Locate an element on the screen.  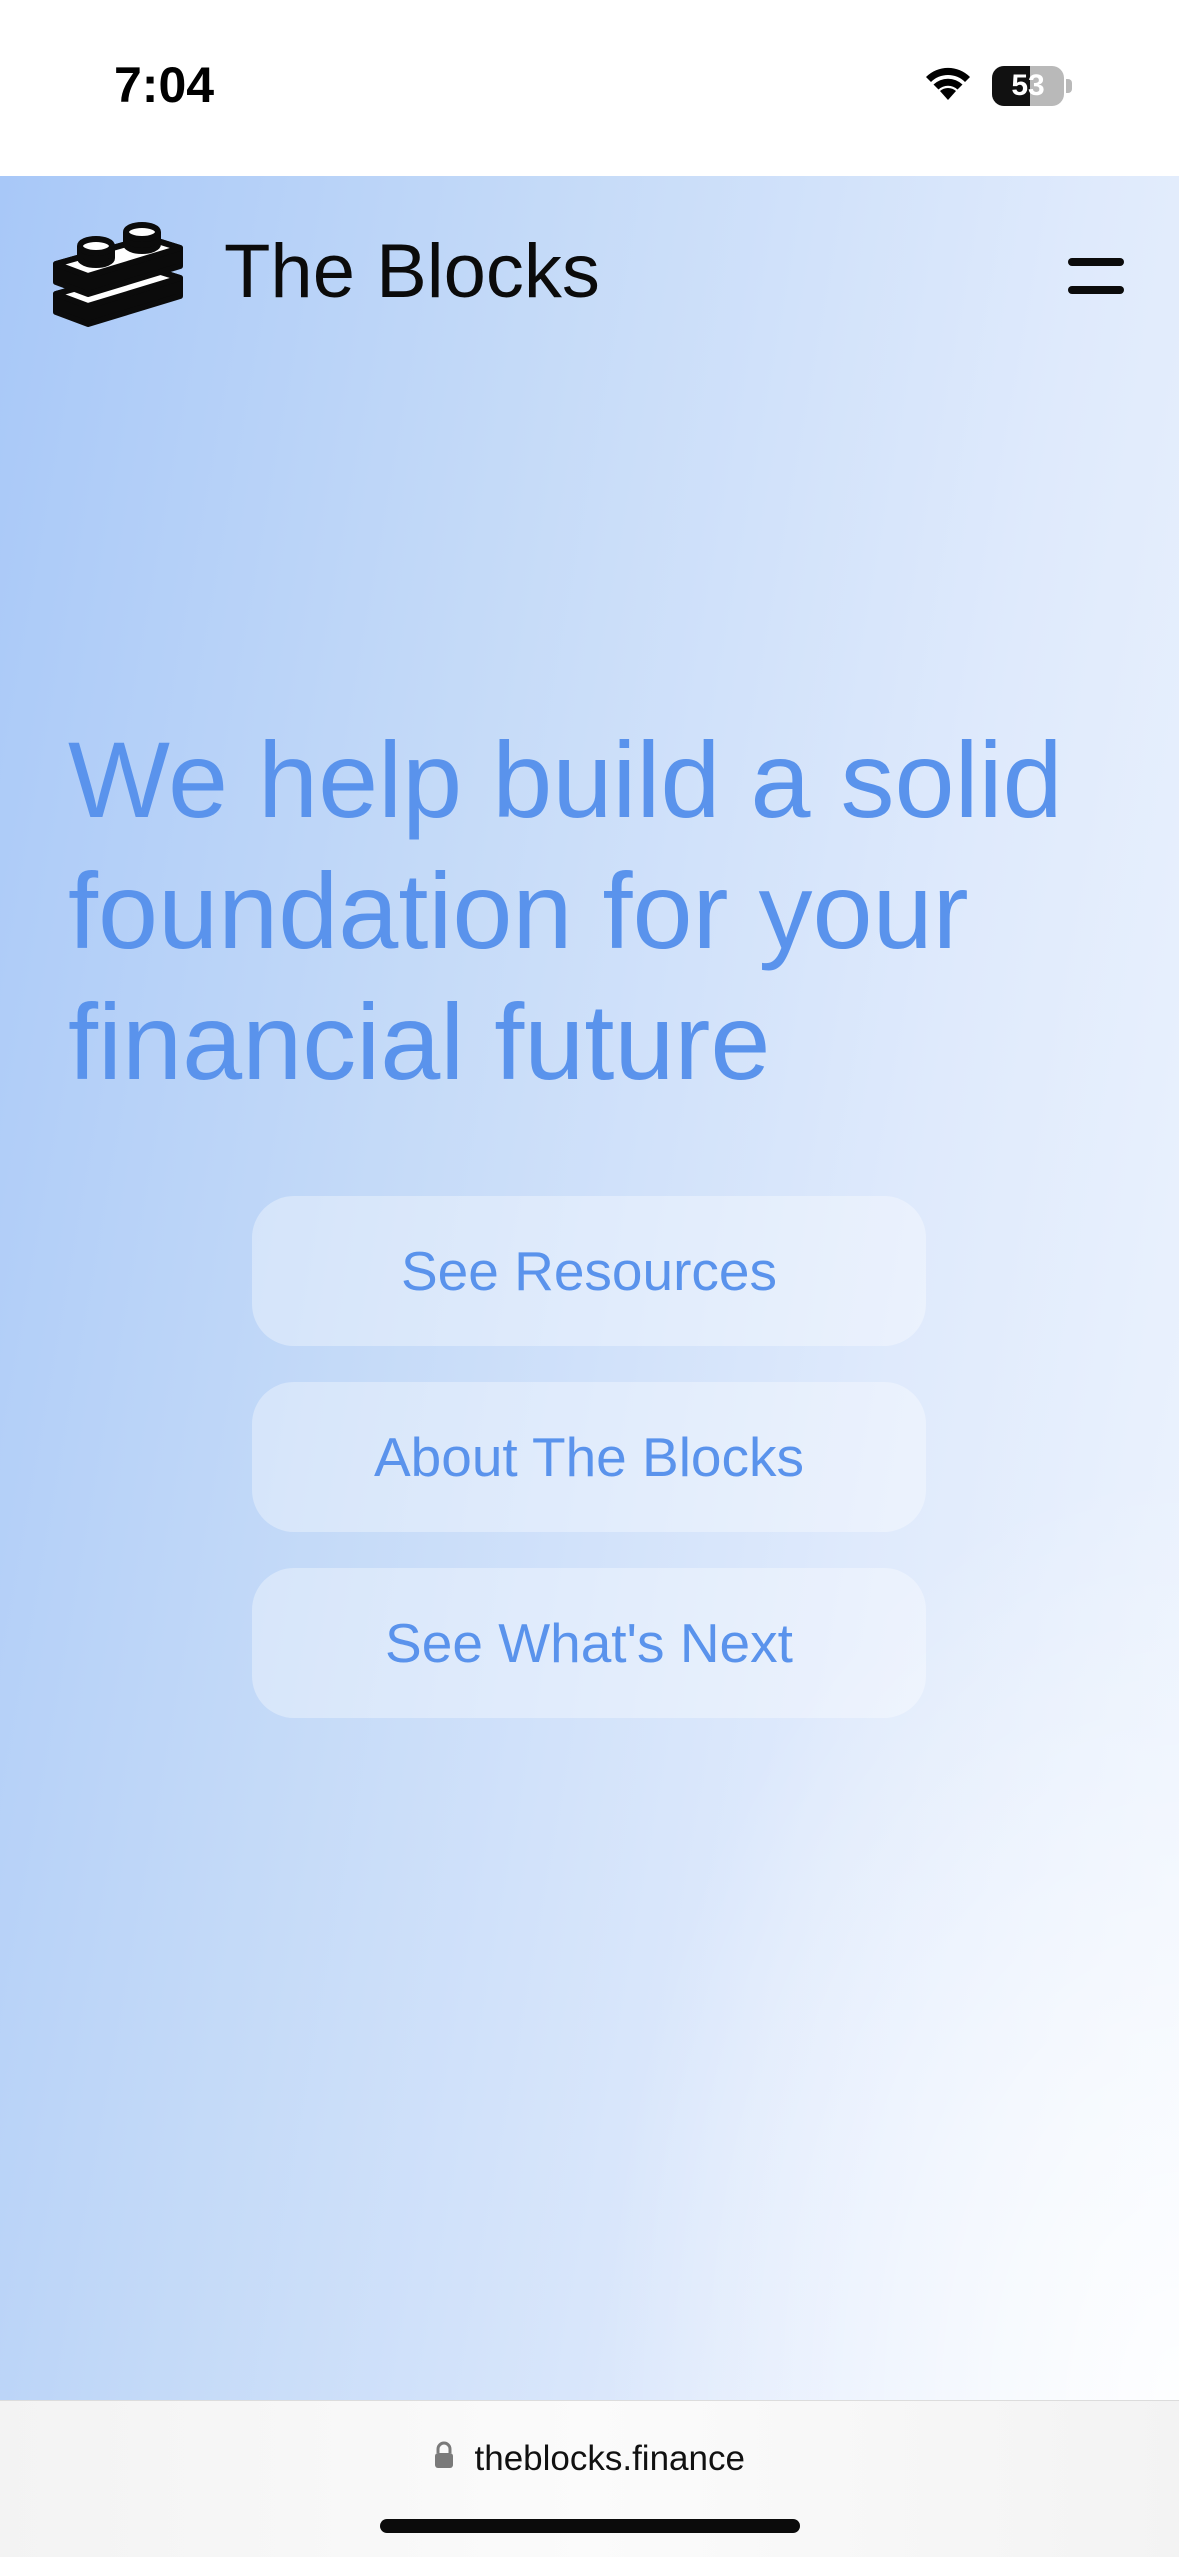
hamburger-menu-icon is located at coordinates (1094, 276).